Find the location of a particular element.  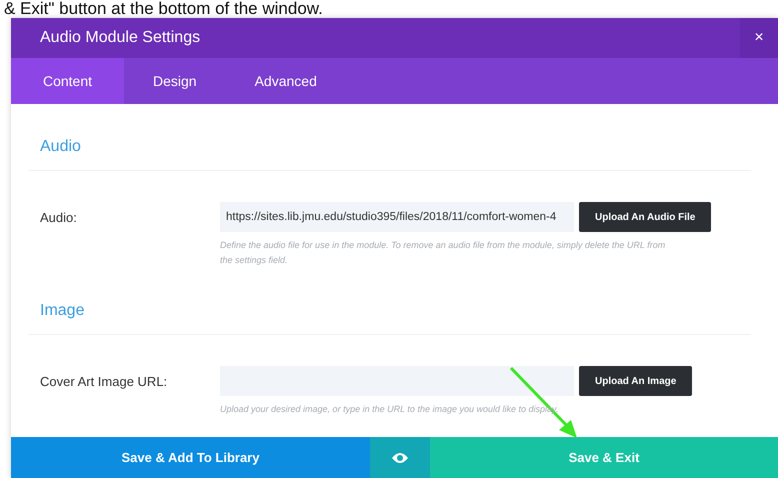

field-label: Audio: is located at coordinates (59, 218).